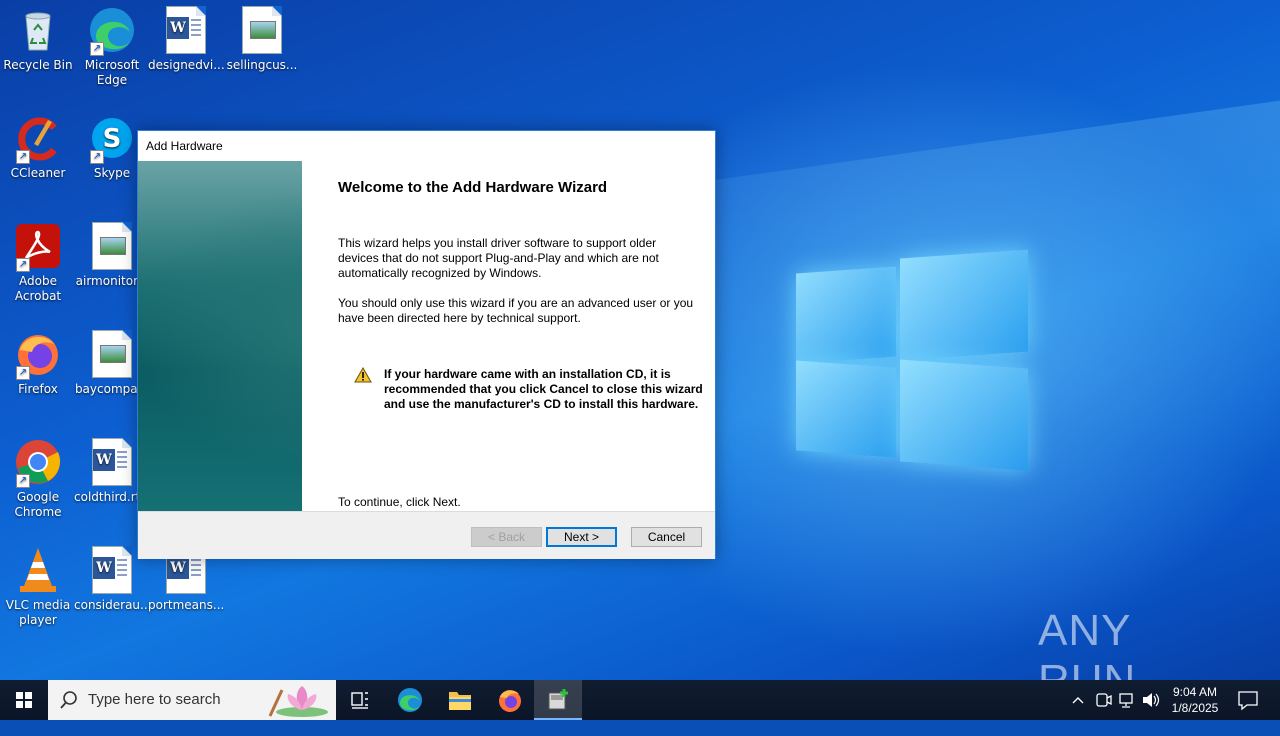 The height and width of the screenshot is (736, 1280). I want to click on chrome-icon: ↗, so click(38, 463).